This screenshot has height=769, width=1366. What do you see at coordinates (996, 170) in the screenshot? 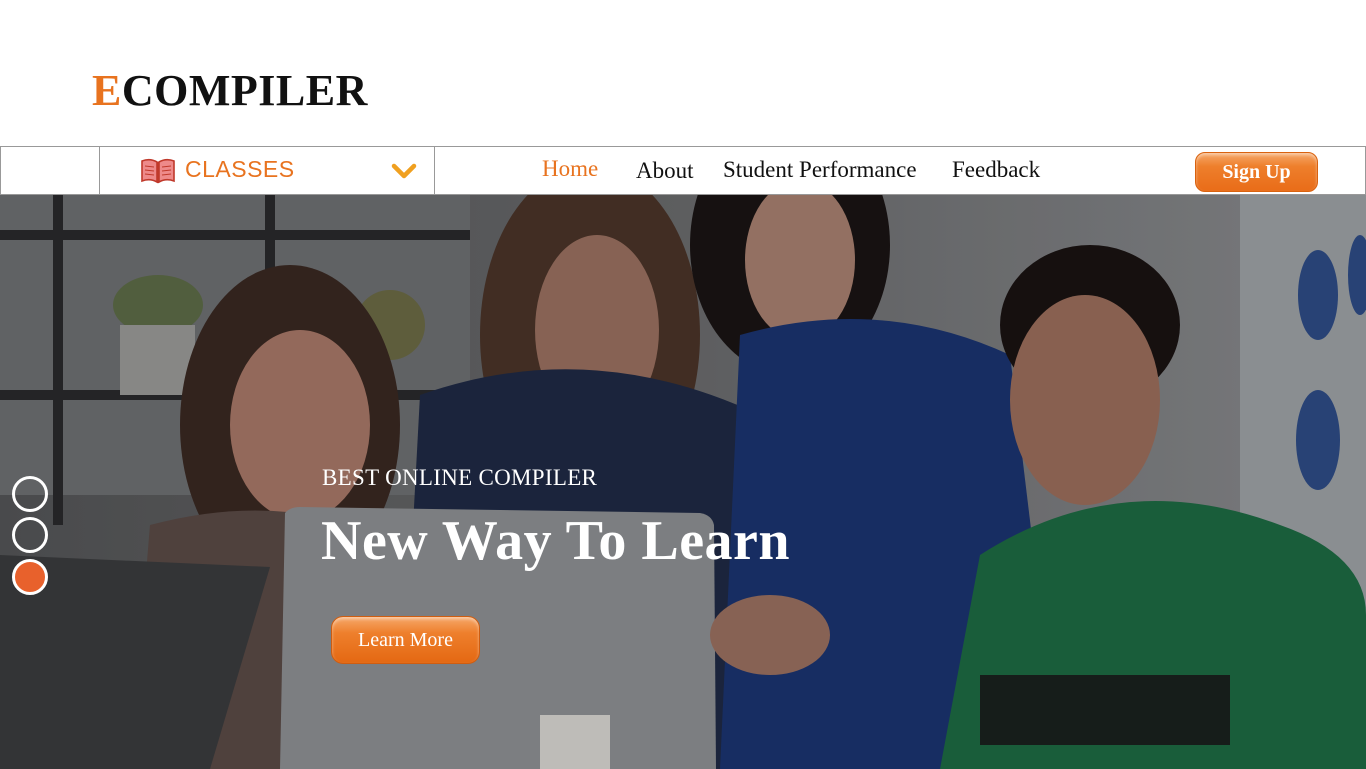
I see `nav-feedback: Feedback` at bounding box center [996, 170].